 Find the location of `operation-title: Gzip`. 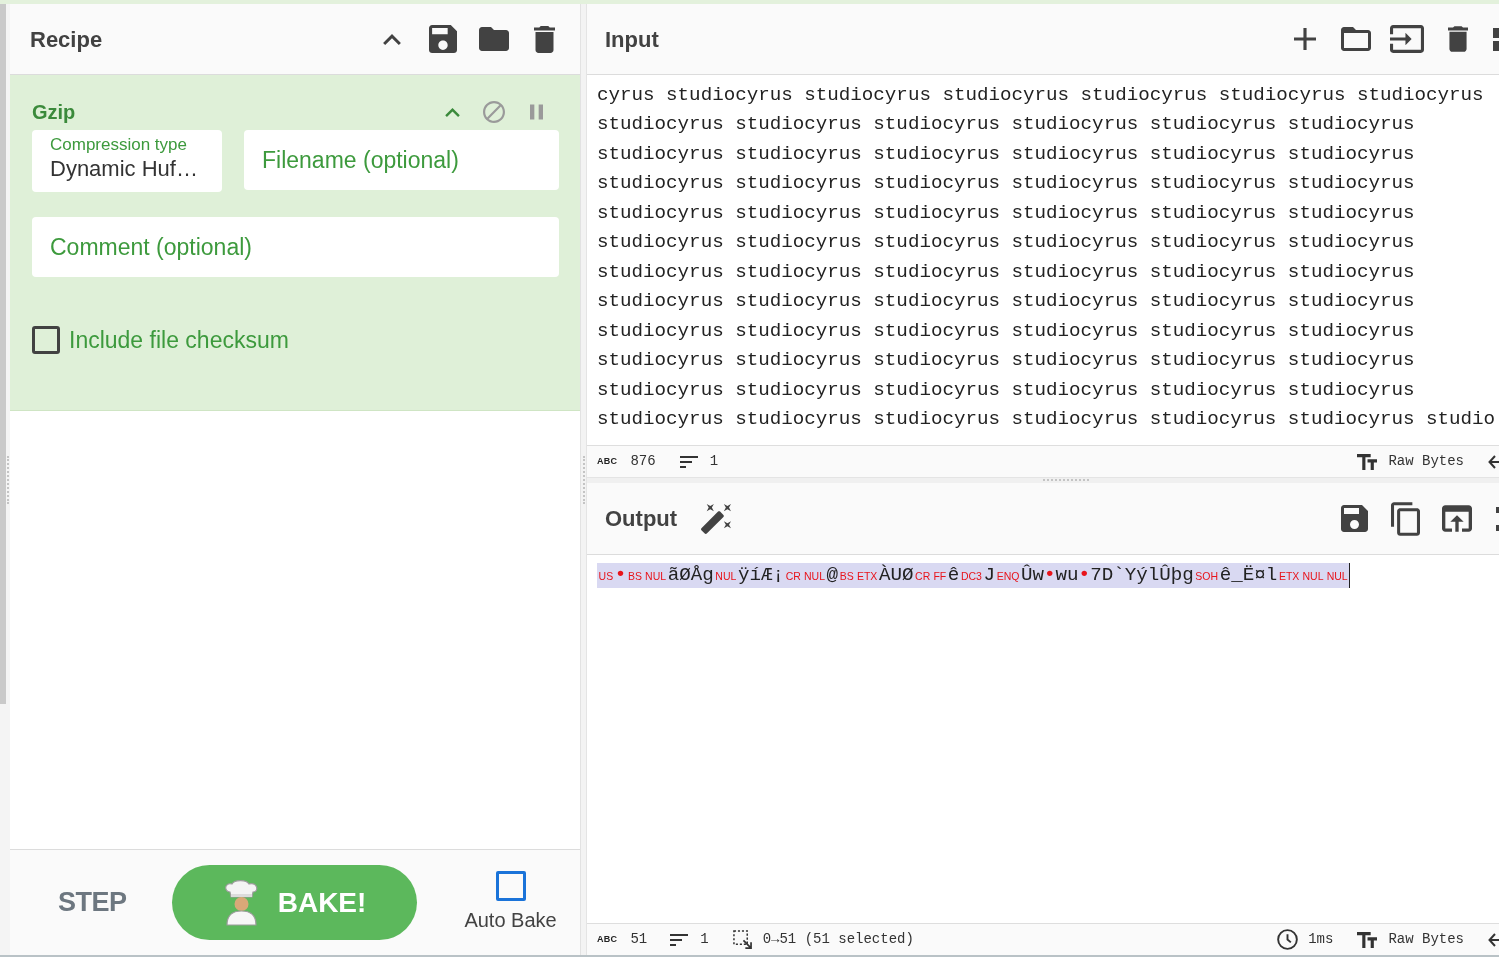

operation-title: Gzip is located at coordinates (54, 112).